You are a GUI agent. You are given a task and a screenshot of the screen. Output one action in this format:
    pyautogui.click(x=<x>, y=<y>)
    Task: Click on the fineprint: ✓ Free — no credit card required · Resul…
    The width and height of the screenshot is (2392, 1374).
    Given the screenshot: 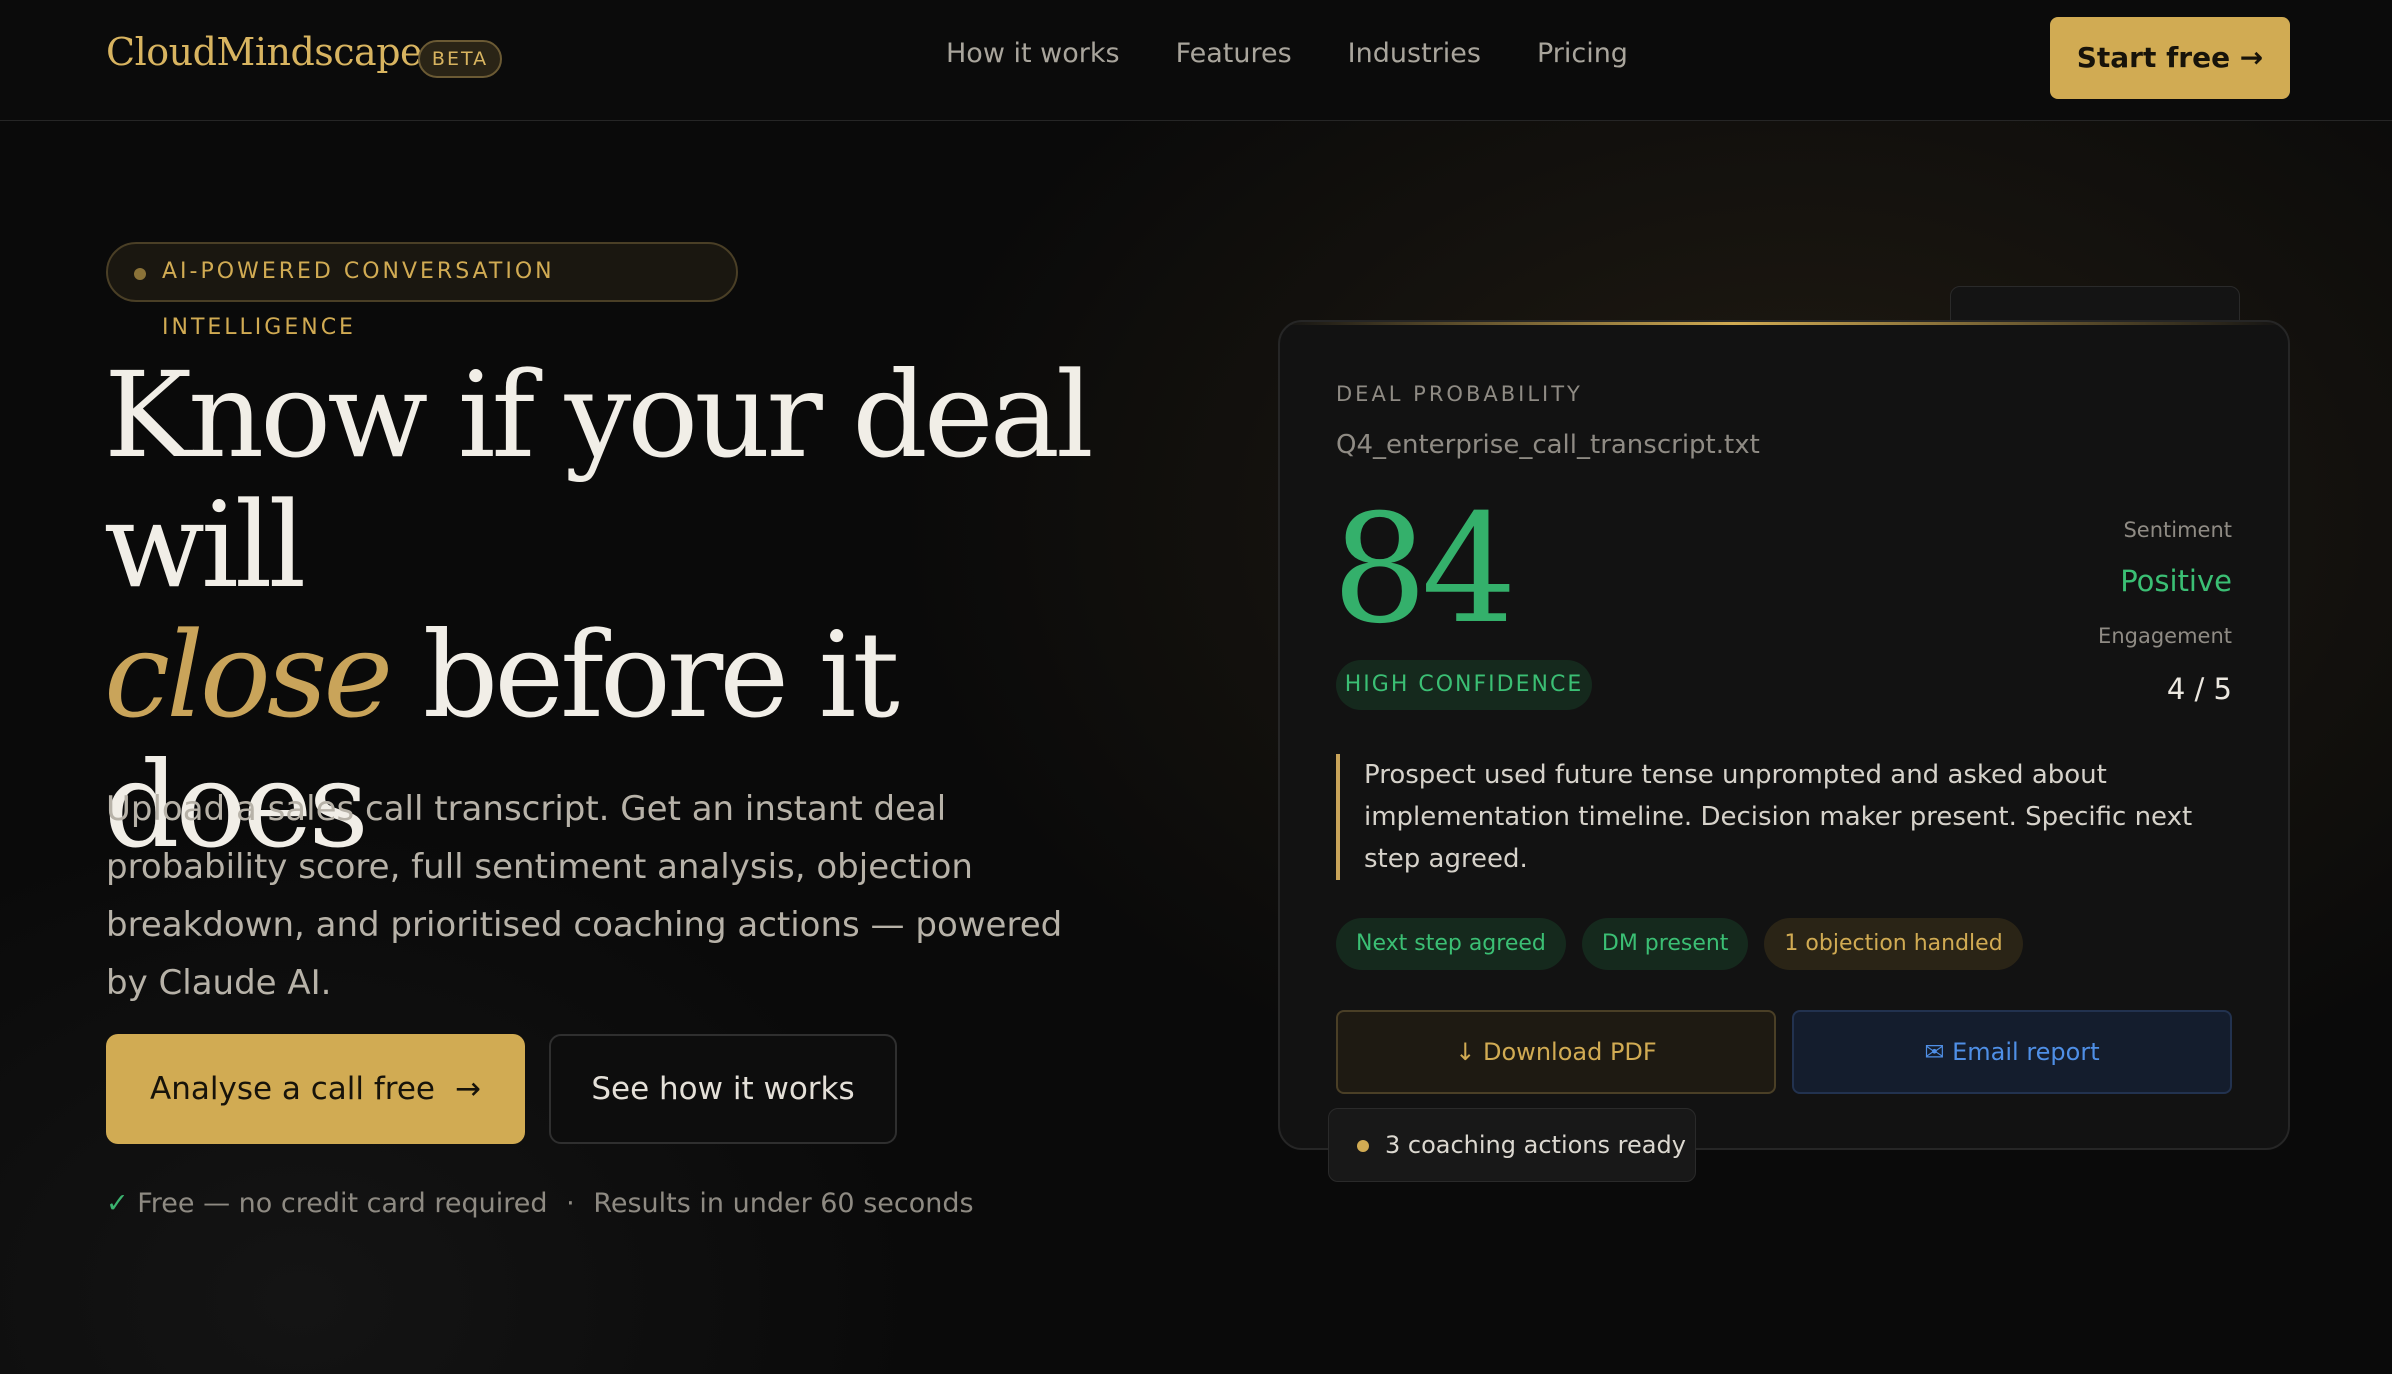 What is the action you would take?
    pyautogui.click(x=540, y=1203)
    